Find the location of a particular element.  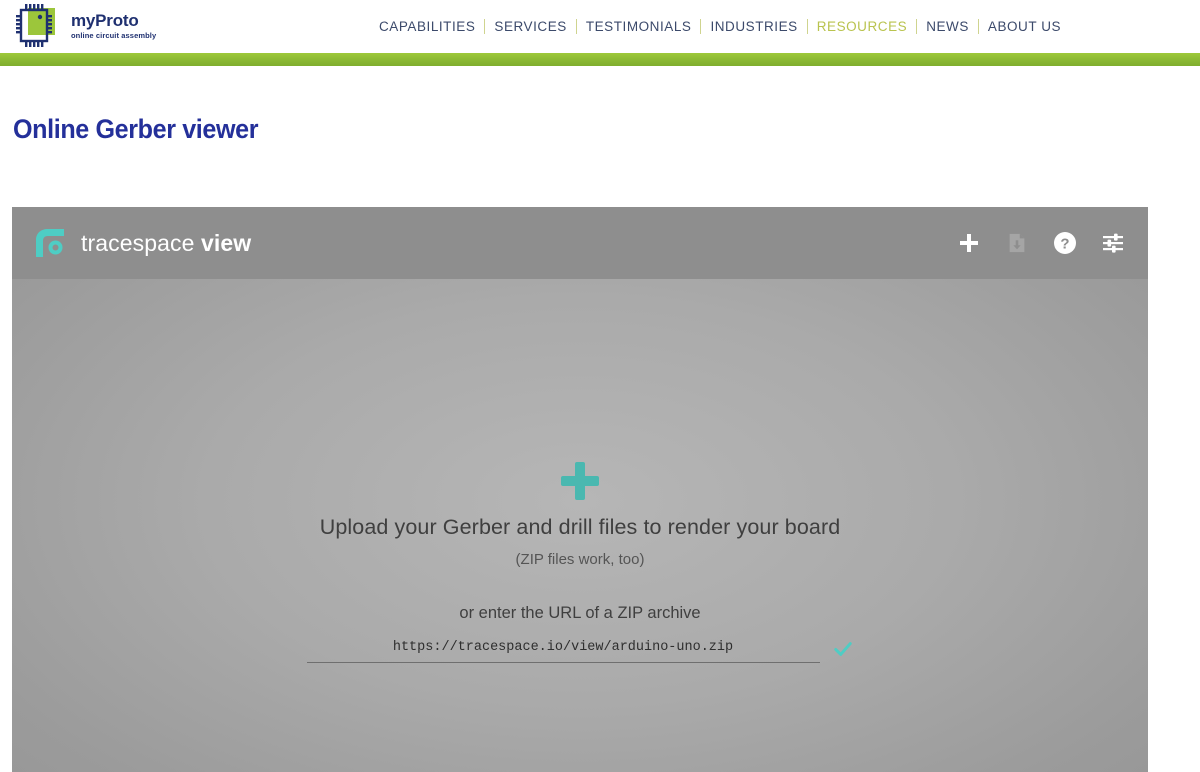

nav-item-testimonials: TESTIMONIALS is located at coordinates (639, 26).